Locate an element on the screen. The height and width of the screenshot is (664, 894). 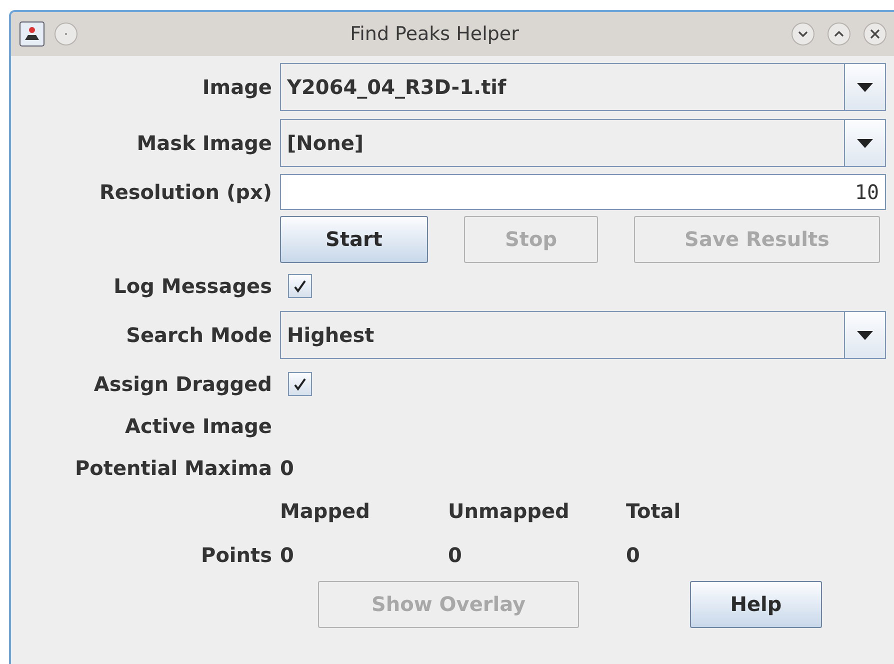
window-title: Find Peaks Helper is located at coordinates (434, 34).